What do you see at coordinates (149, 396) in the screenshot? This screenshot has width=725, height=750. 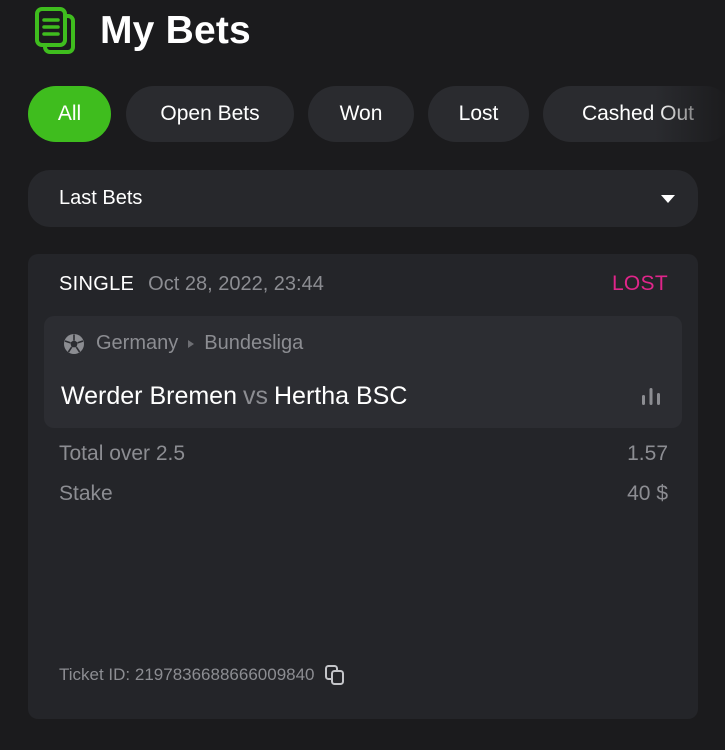 I see `home-team: Werder Bremen` at bounding box center [149, 396].